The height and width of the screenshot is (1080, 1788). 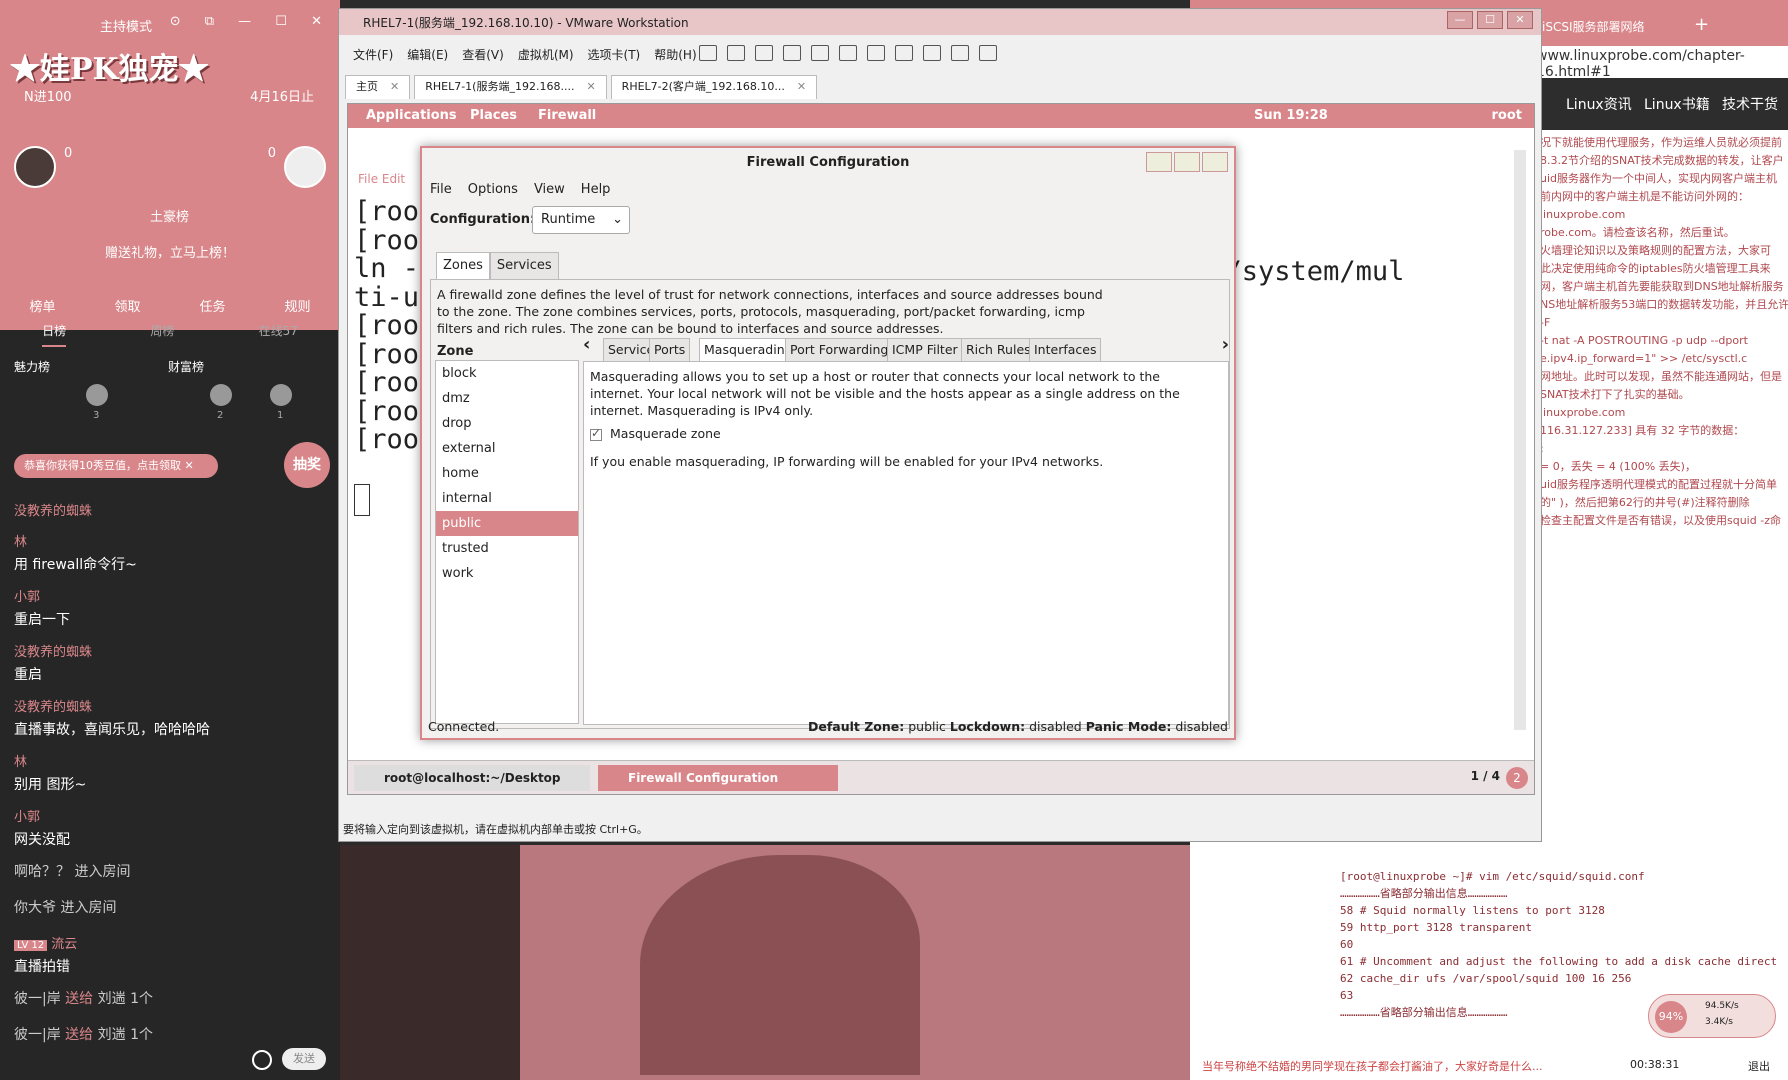 I want to click on masquerade-checkbox: Masquerade zone, so click(x=655, y=433).